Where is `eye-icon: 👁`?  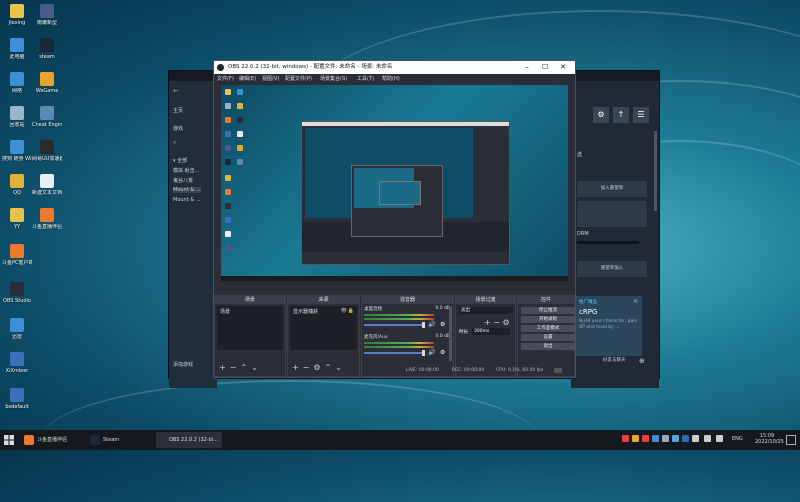 eye-icon: 👁 is located at coordinates (344, 311).